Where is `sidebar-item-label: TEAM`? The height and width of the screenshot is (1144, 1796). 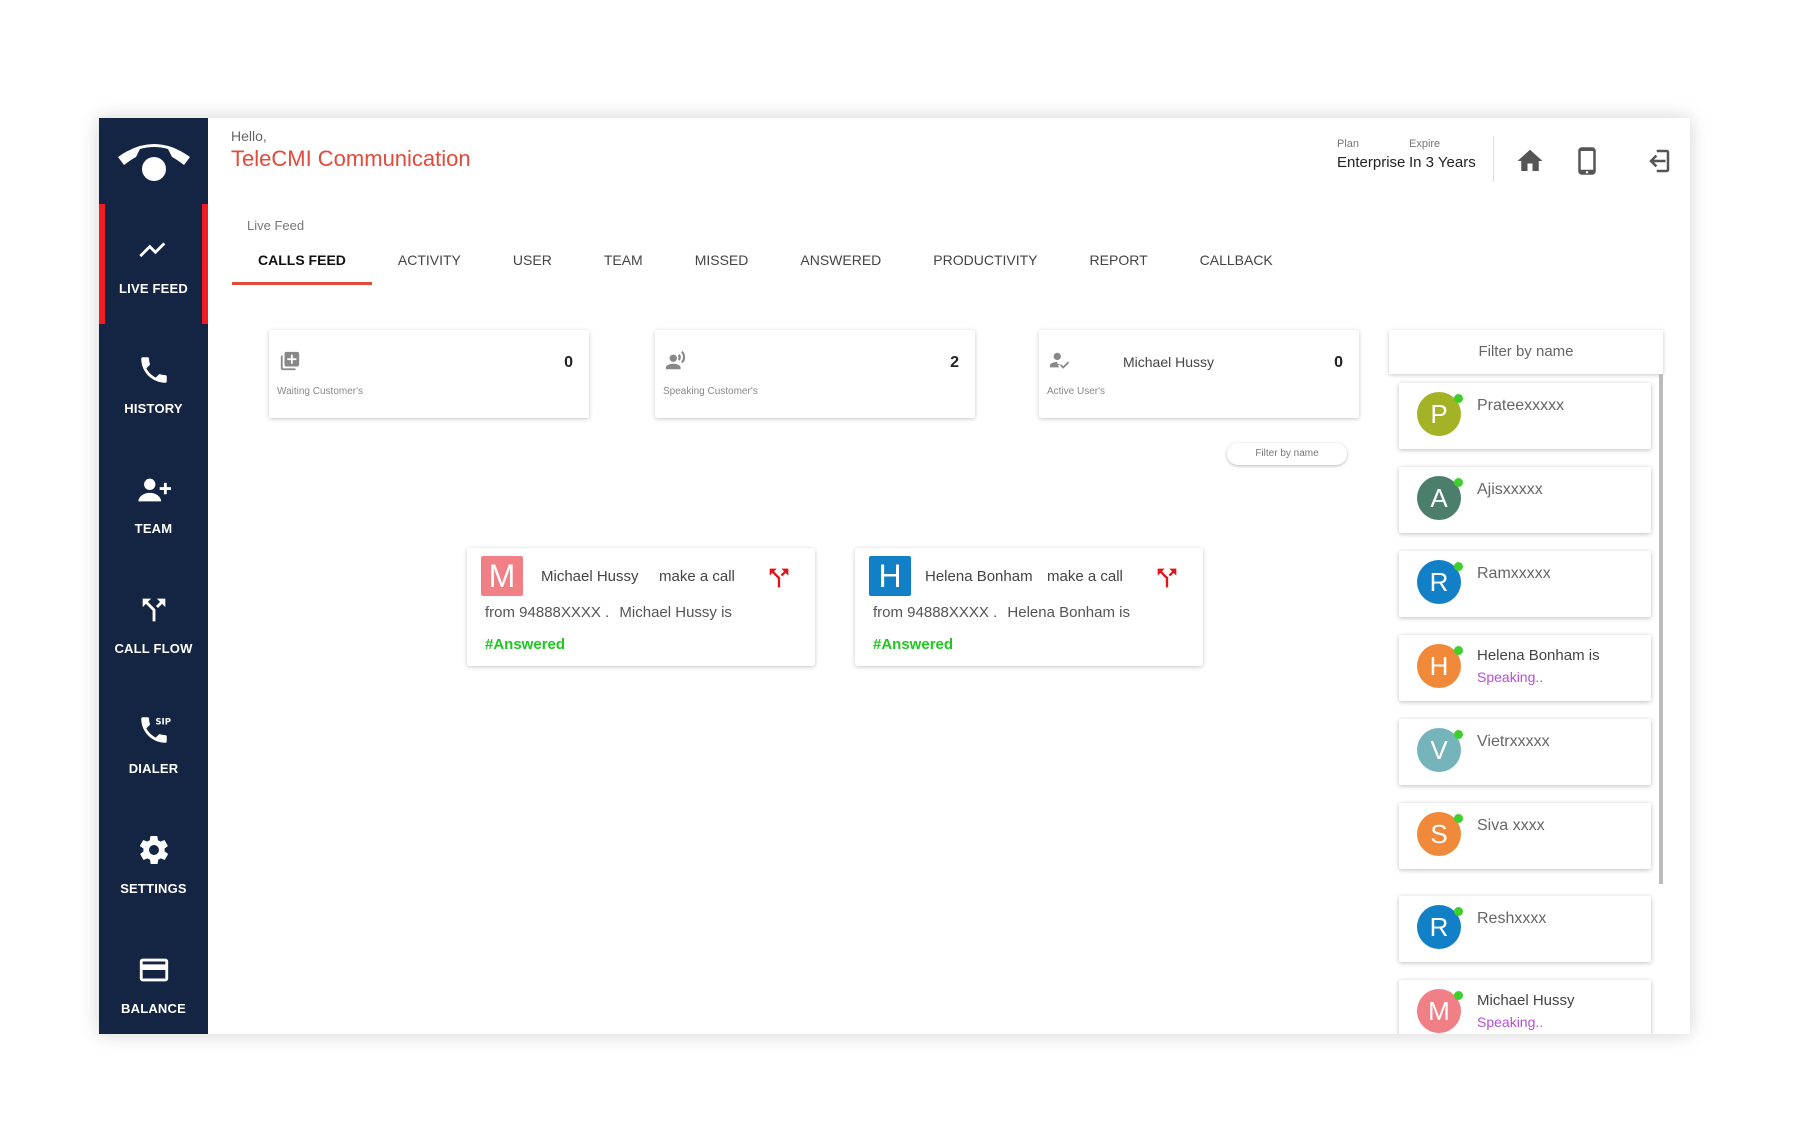 sidebar-item-label: TEAM is located at coordinates (153, 528).